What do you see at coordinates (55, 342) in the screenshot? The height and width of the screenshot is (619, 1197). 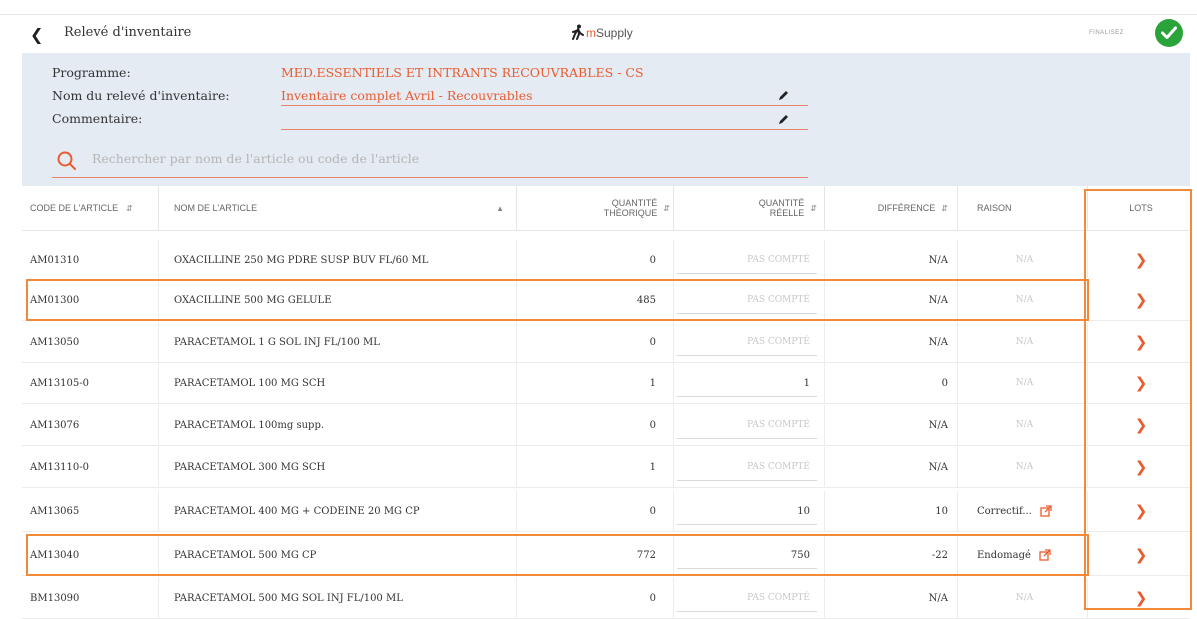 I see `item-code: AM13050` at bounding box center [55, 342].